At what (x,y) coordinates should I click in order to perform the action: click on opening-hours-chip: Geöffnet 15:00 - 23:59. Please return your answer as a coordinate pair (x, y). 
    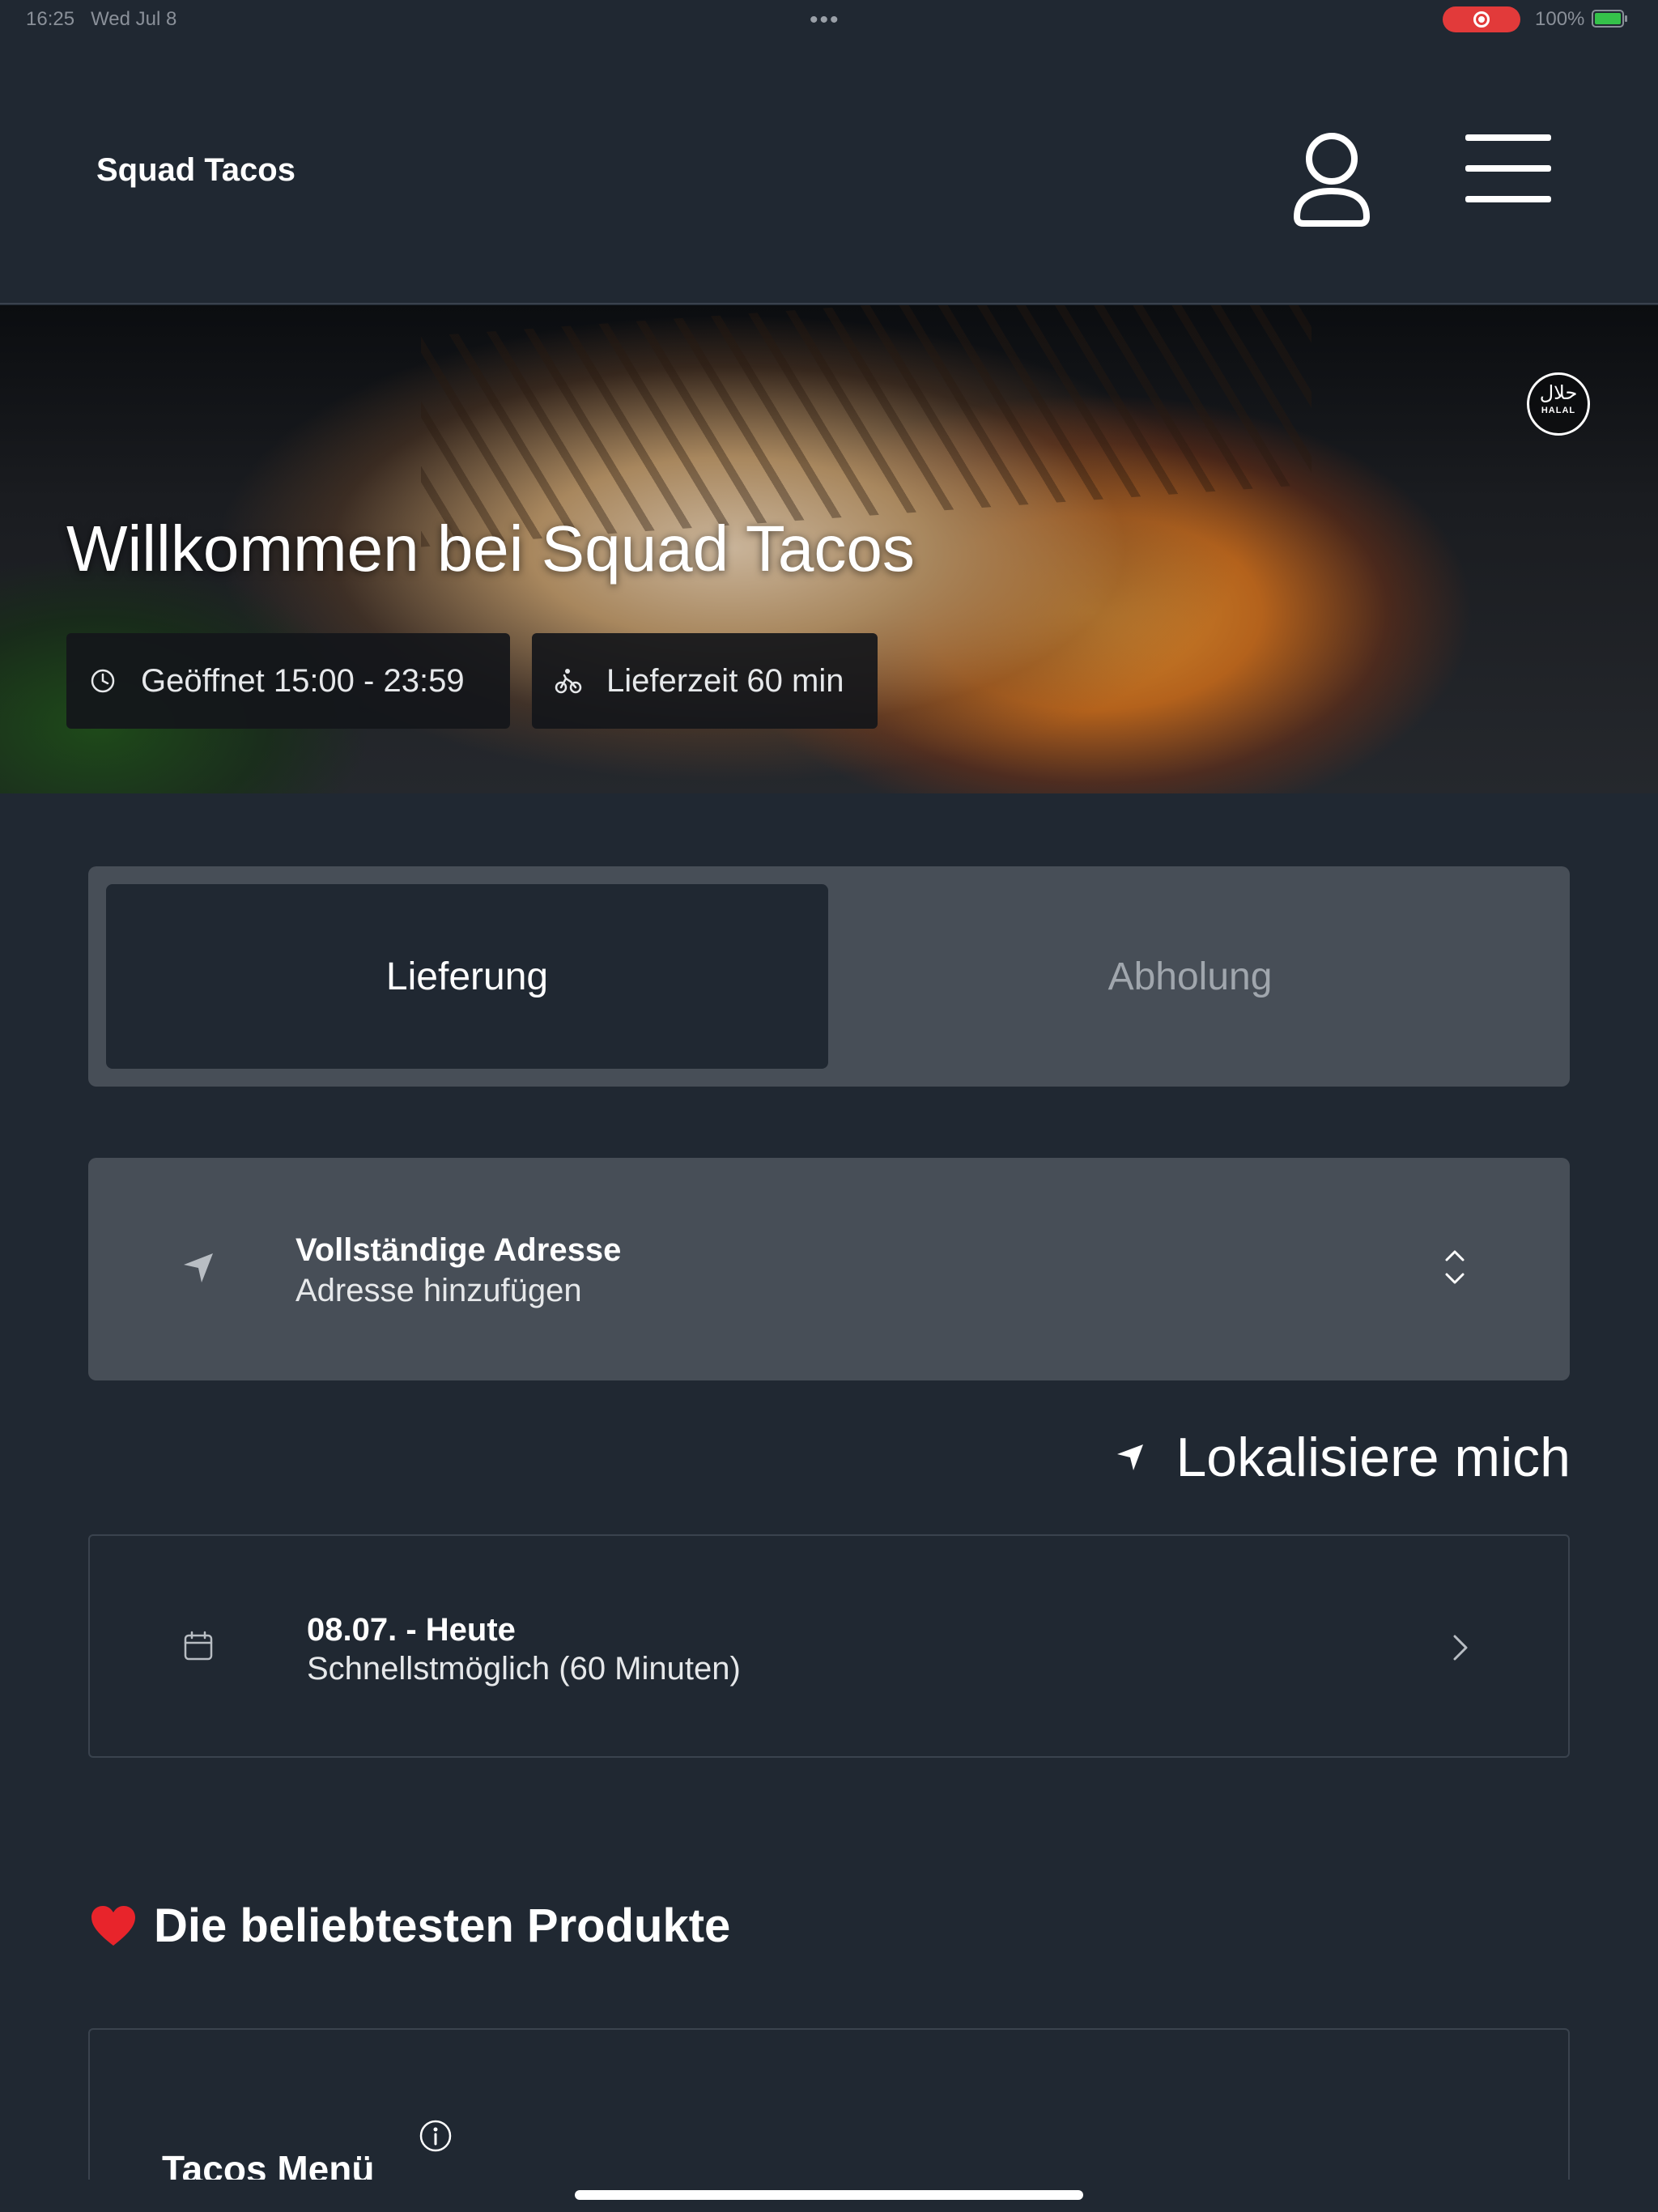
    Looking at the image, I should click on (288, 681).